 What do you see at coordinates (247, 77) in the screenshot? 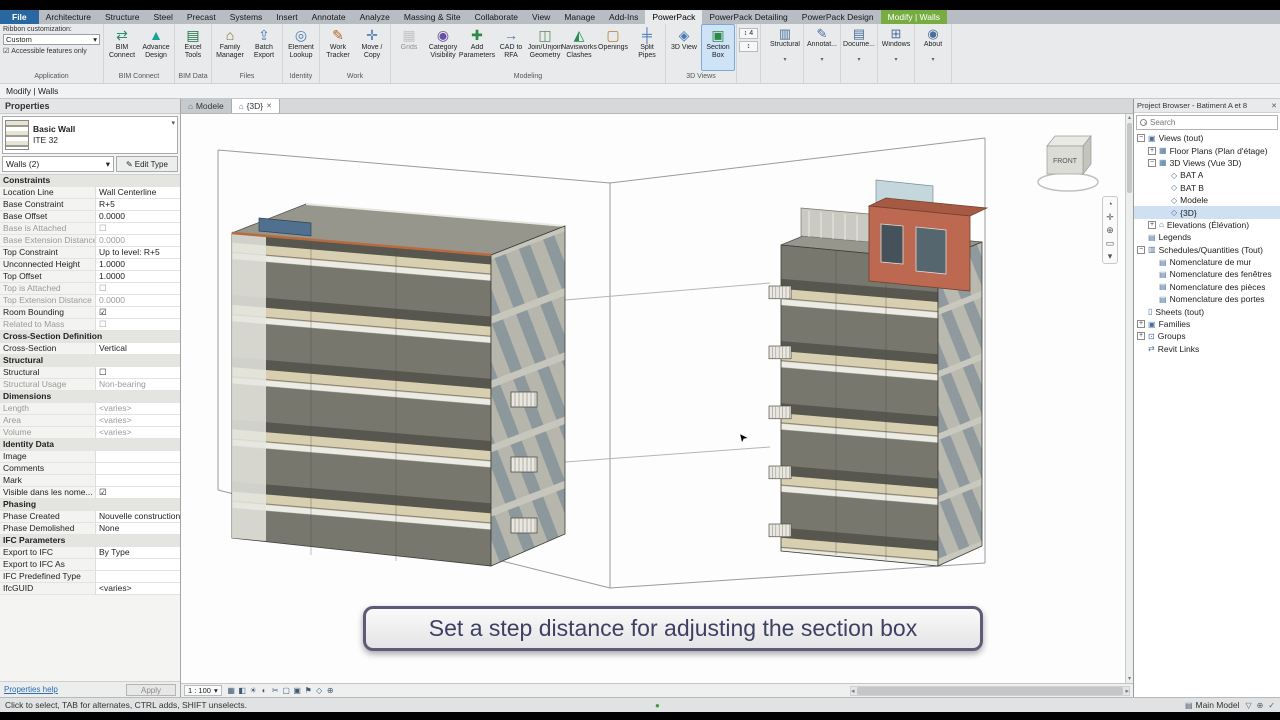
I see `ribbon-group-label: Files` at bounding box center [247, 77].